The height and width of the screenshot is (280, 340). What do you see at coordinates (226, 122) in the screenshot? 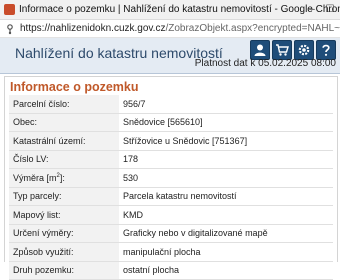
I see `row-value-municipality: Snědovice [565610]` at bounding box center [226, 122].